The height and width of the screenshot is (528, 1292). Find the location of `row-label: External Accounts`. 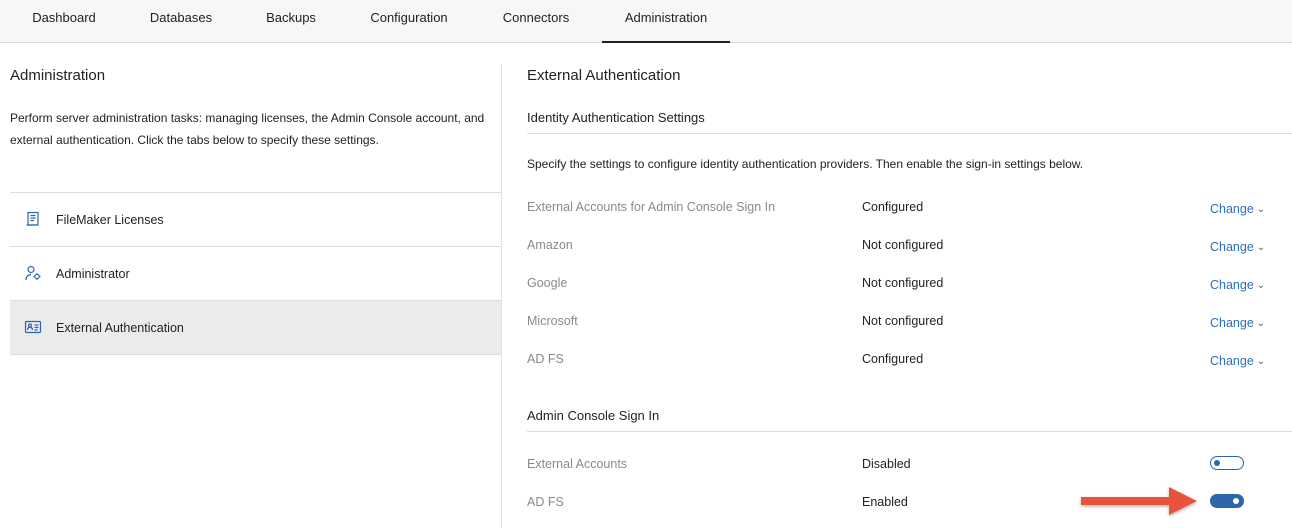

row-label: External Accounts is located at coordinates (577, 464).